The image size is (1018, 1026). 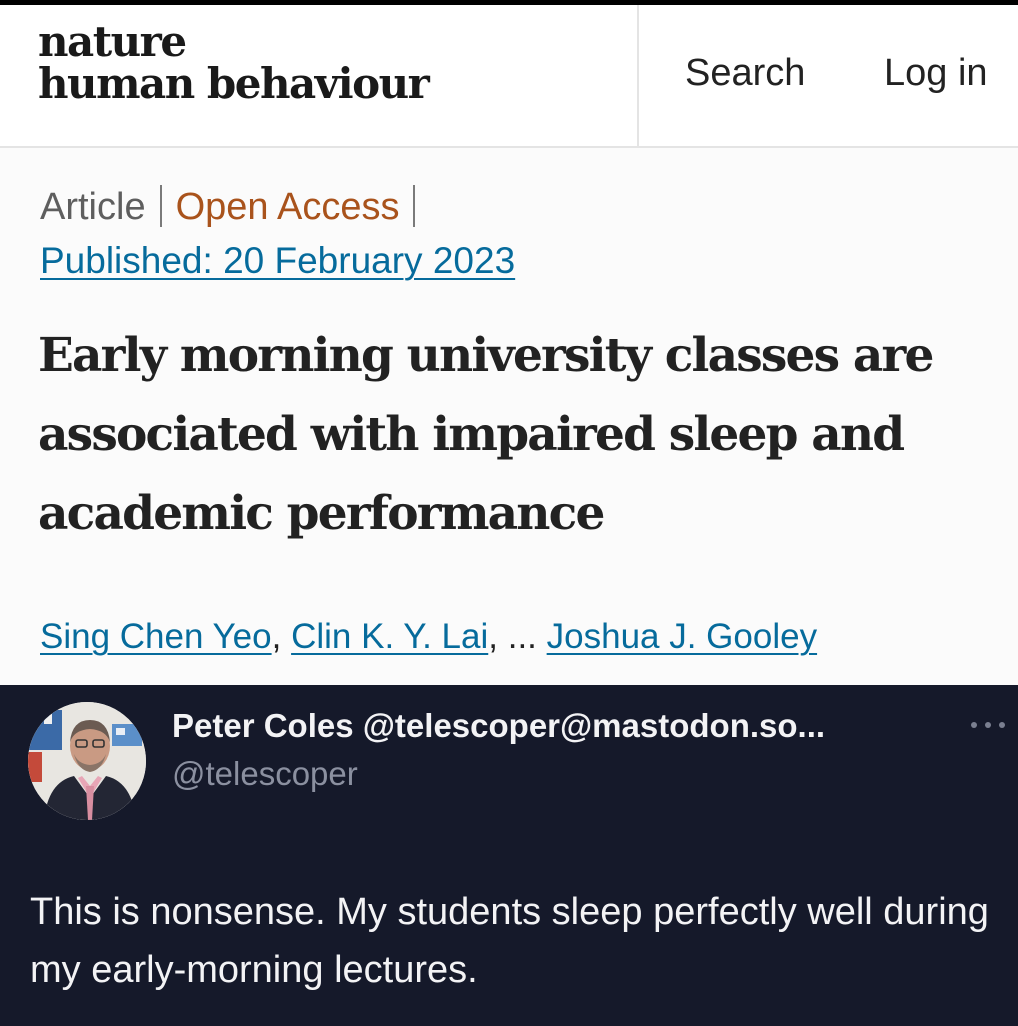 I want to click on search-link: Search, so click(x=745, y=73).